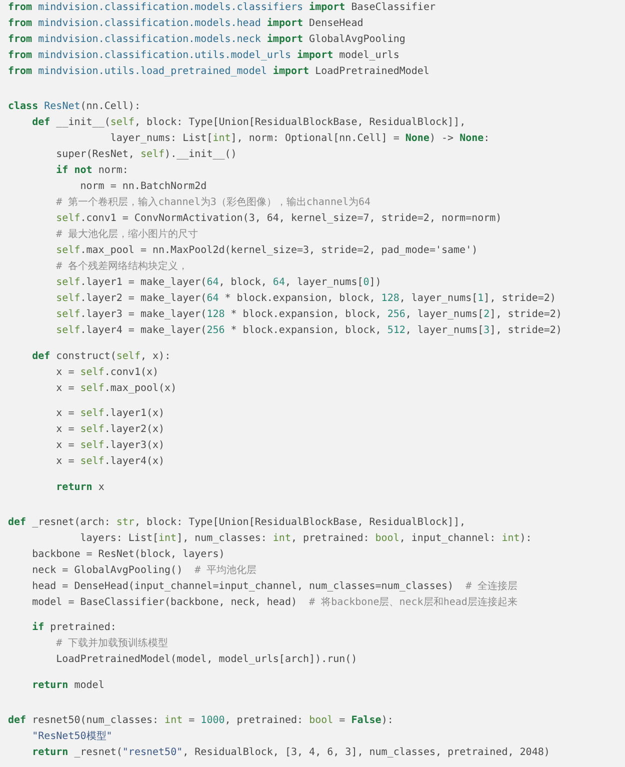 Image resolution: width=625 pixels, height=767 pixels. Describe the element at coordinates (143, 187) in the screenshot. I see `code-line: norm = nn.BatchNorm2d` at that location.